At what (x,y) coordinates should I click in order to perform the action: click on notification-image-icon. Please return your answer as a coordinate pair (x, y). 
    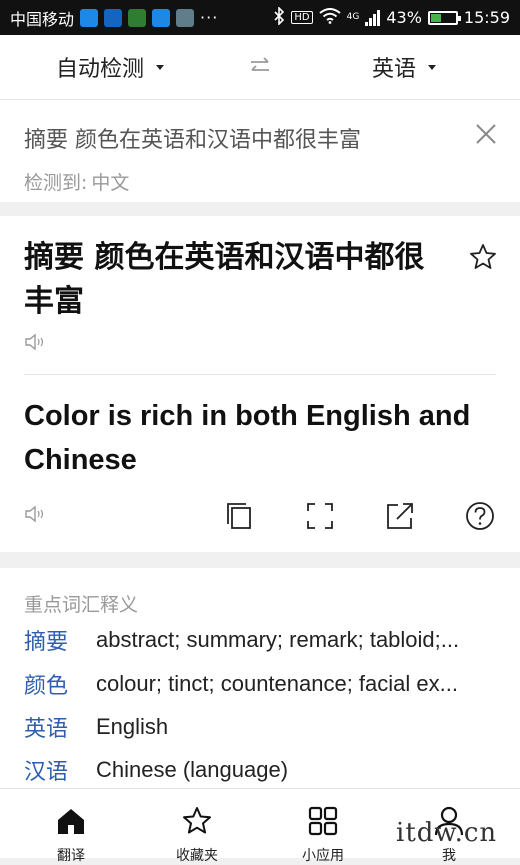
    Looking at the image, I should click on (185, 17).